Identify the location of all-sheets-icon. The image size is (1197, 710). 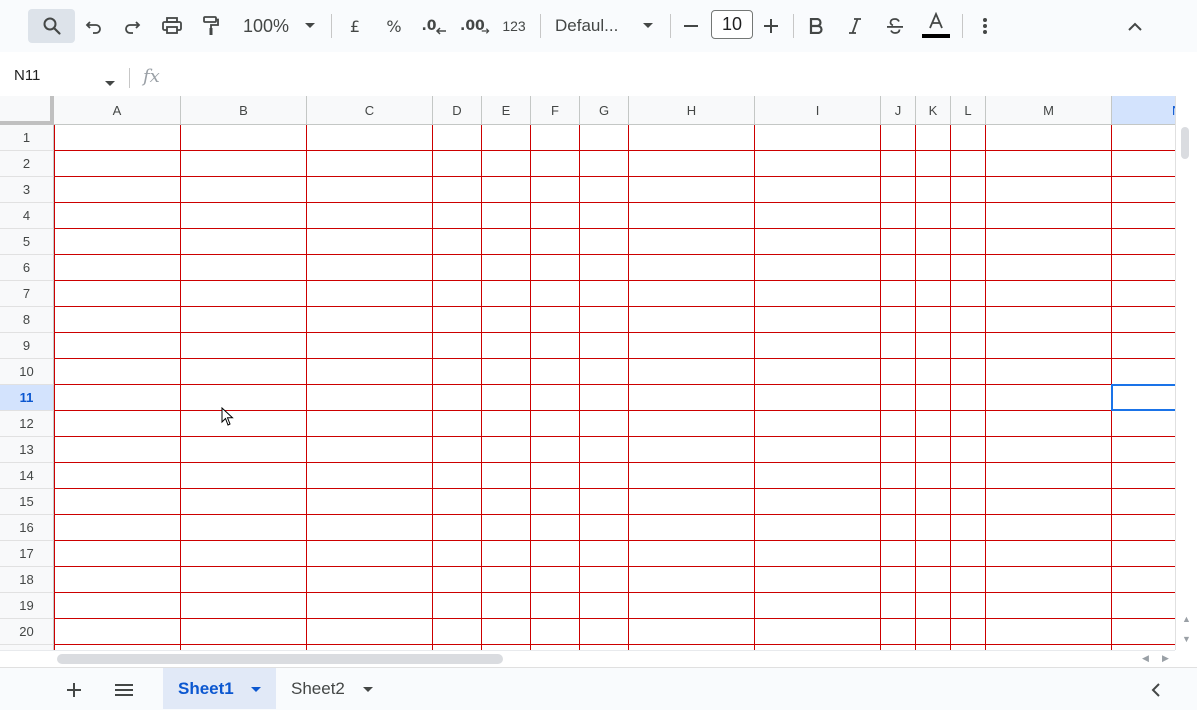
(124, 690).